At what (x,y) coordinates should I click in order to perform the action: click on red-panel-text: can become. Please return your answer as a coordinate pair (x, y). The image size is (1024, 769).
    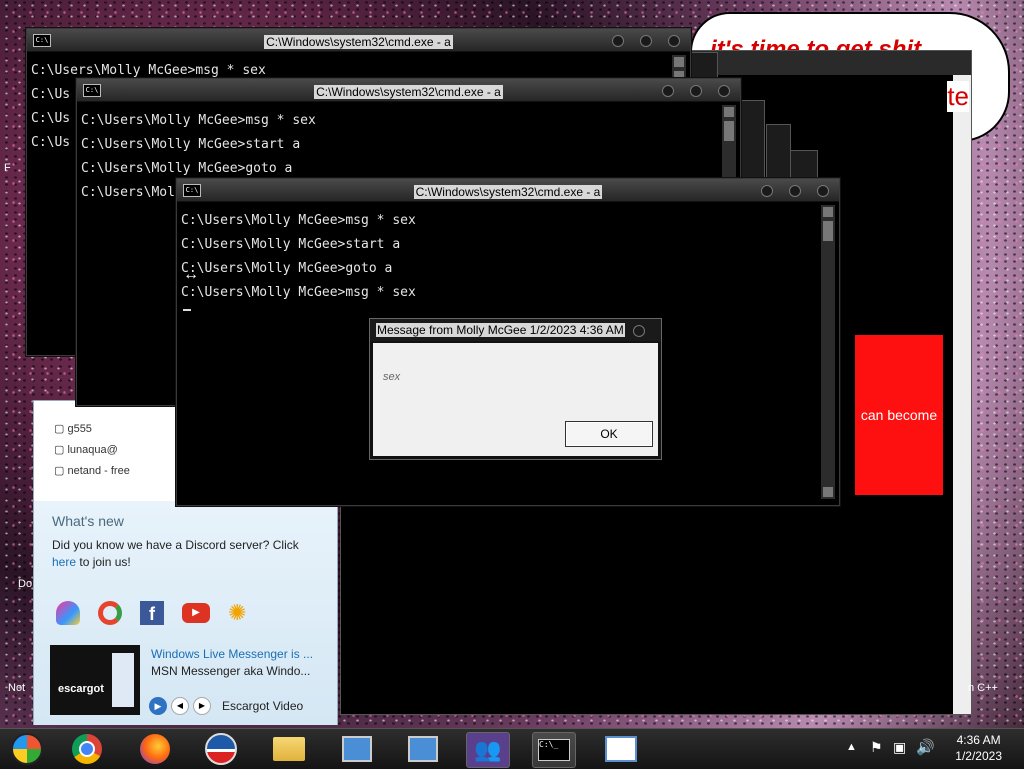
    Looking at the image, I should click on (899, 415).